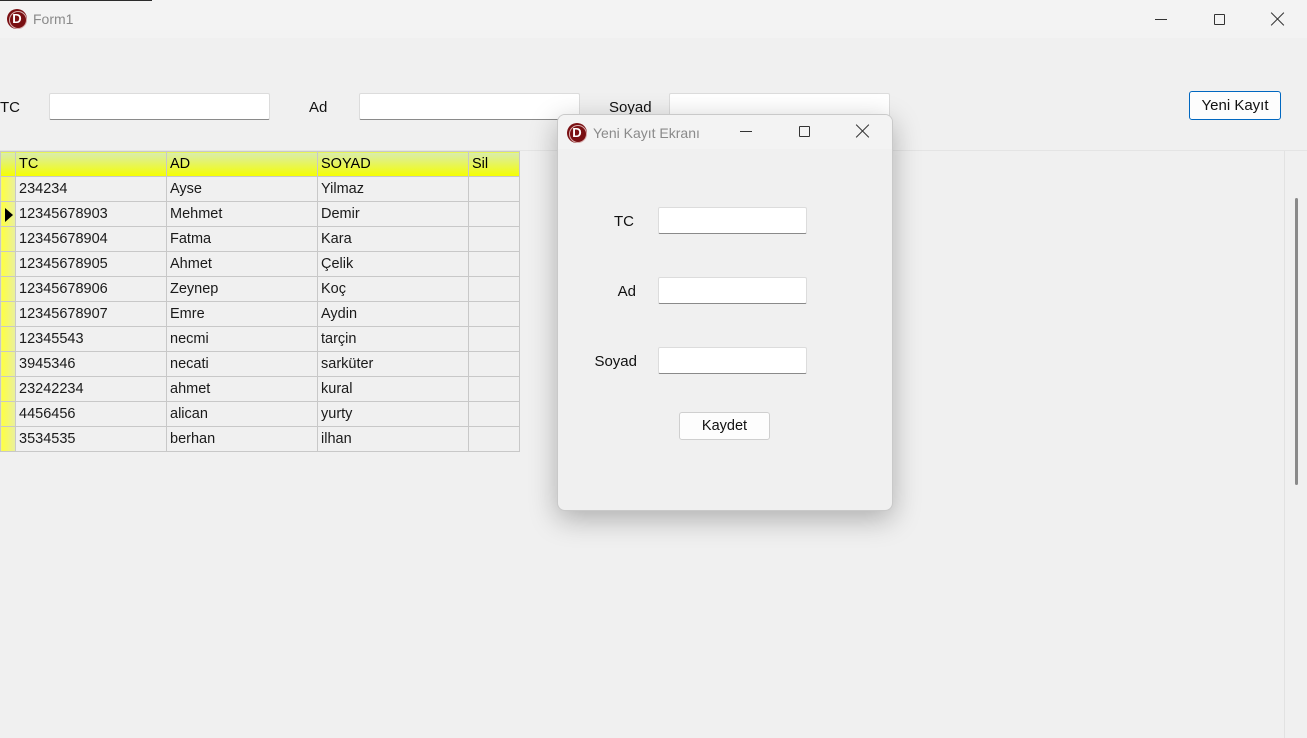 Image resolution: width=1307 pixels, height=738 pixels. I want to click on dialog-soyad-input, so click(732, 360).